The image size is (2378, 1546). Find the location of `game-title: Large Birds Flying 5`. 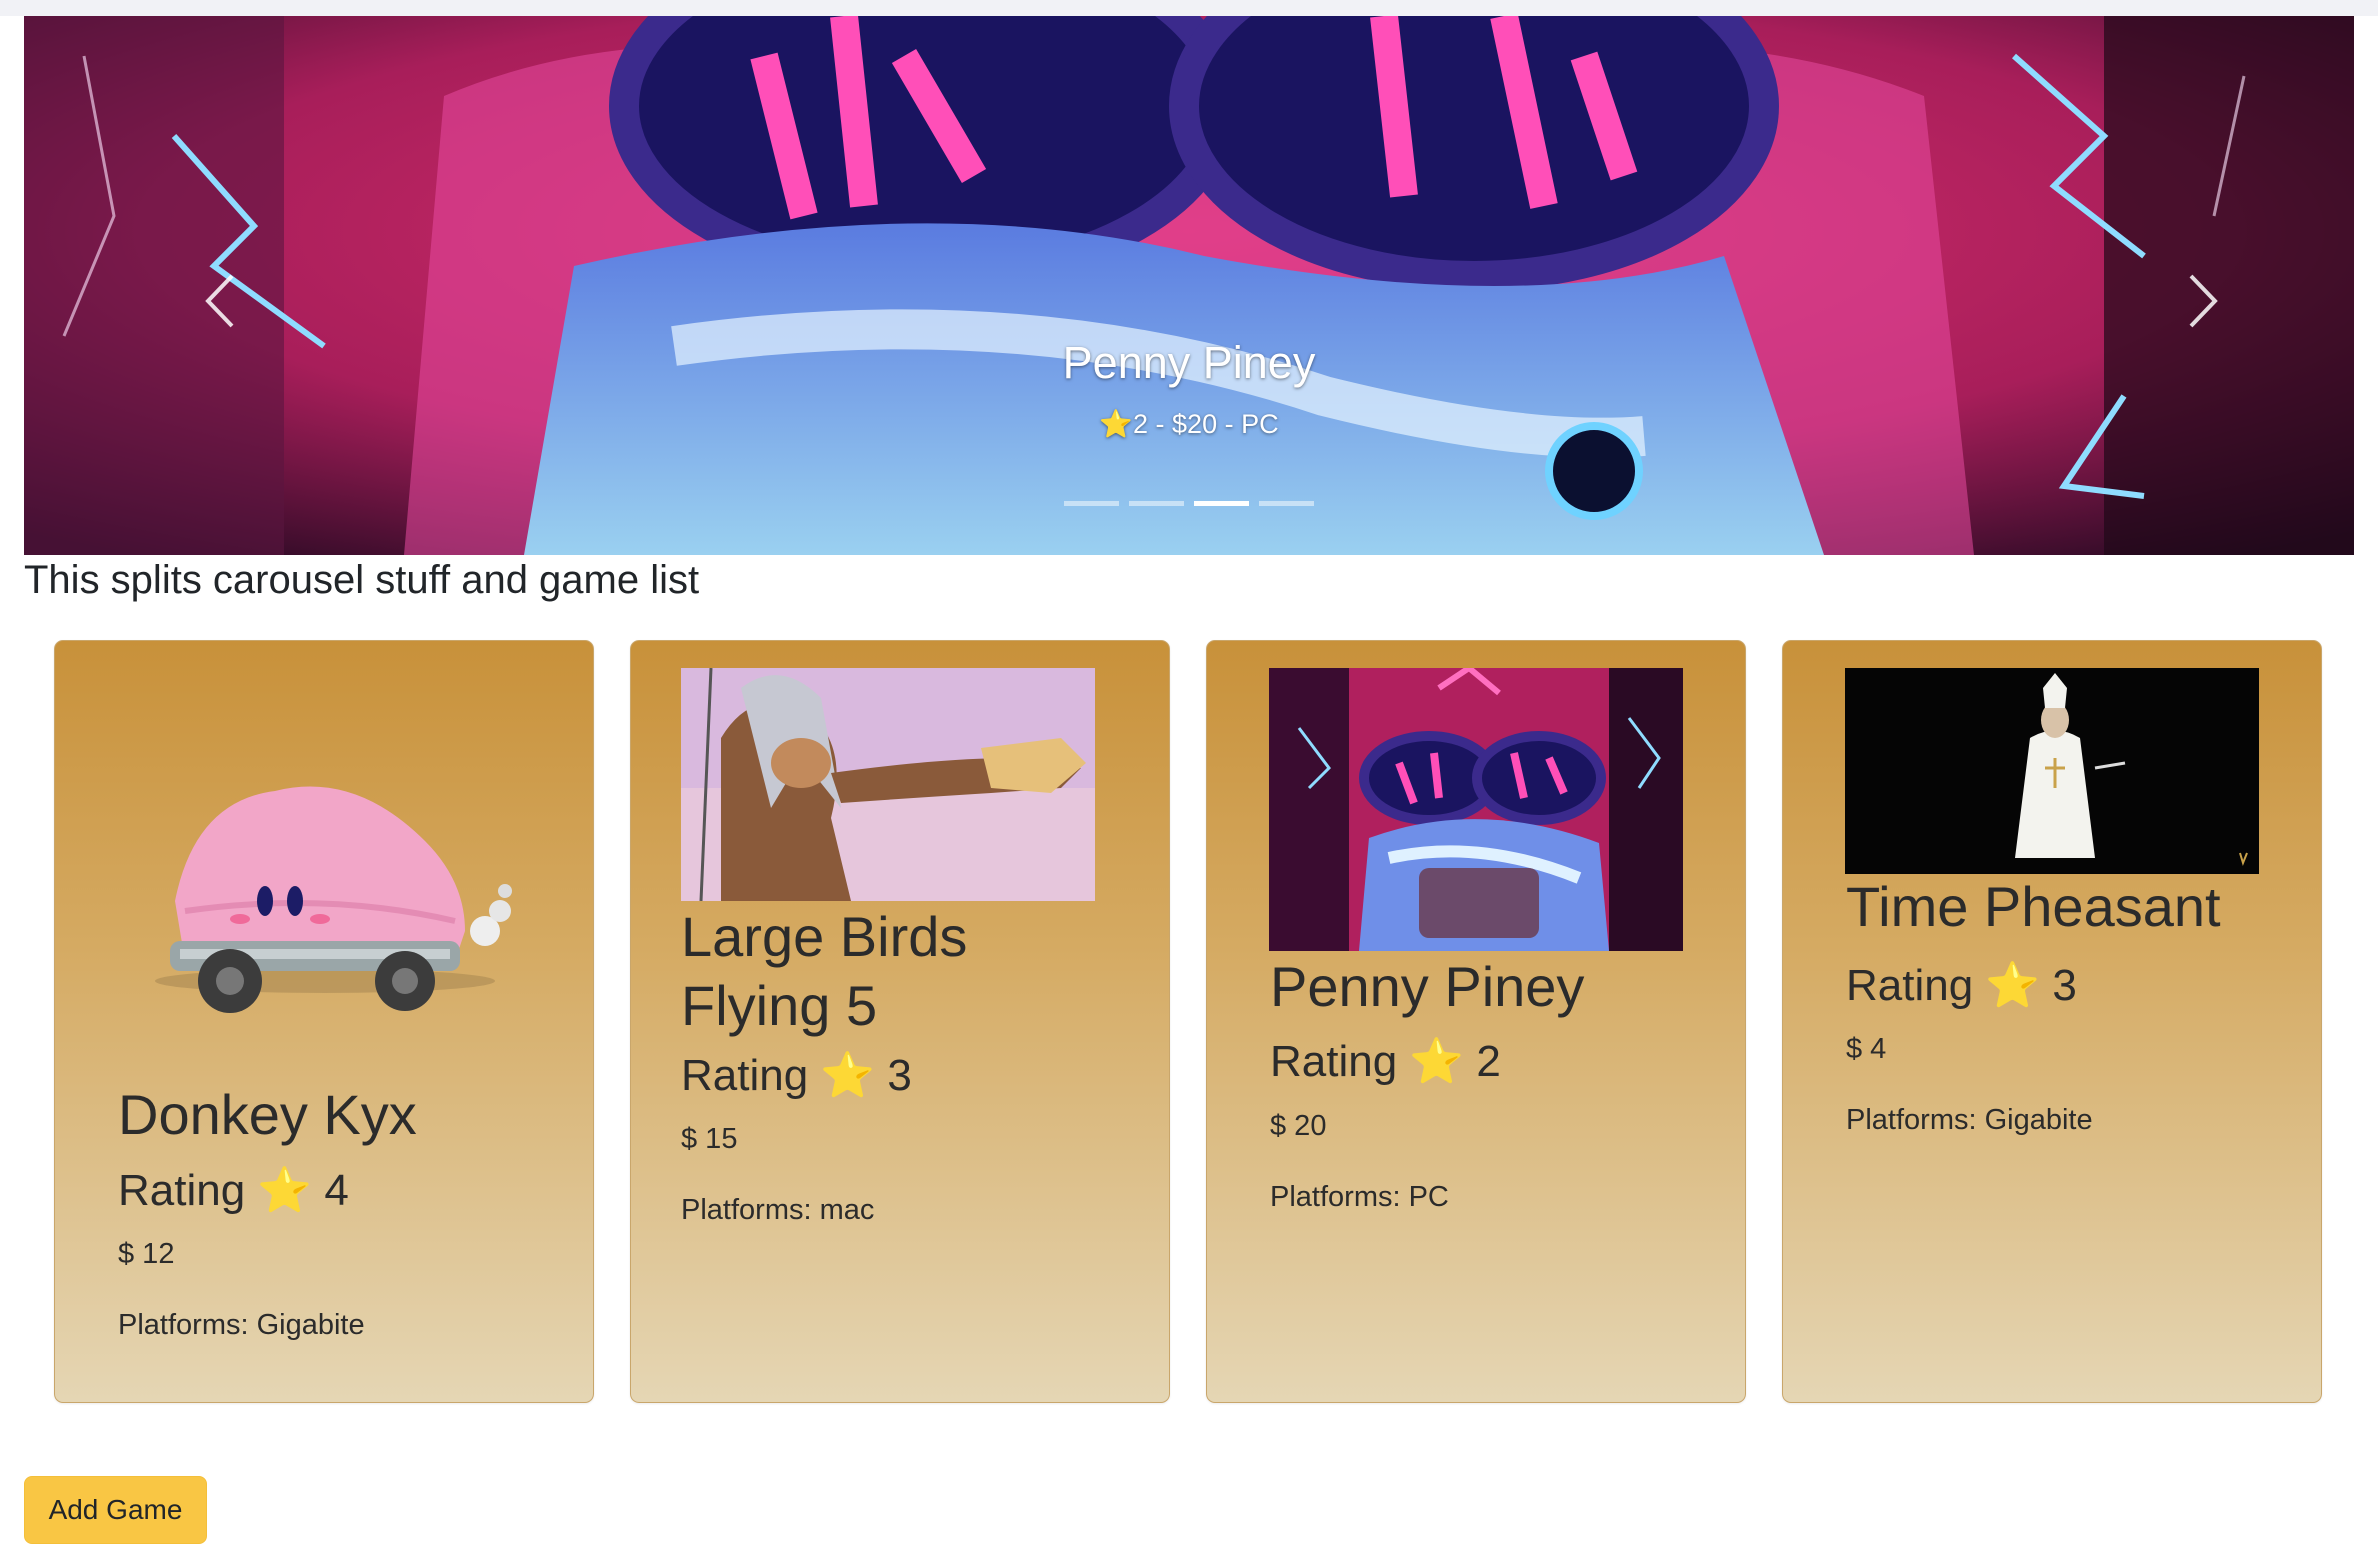

game-title: Large Birds Flying 5 is located at coordinates (824, 971).